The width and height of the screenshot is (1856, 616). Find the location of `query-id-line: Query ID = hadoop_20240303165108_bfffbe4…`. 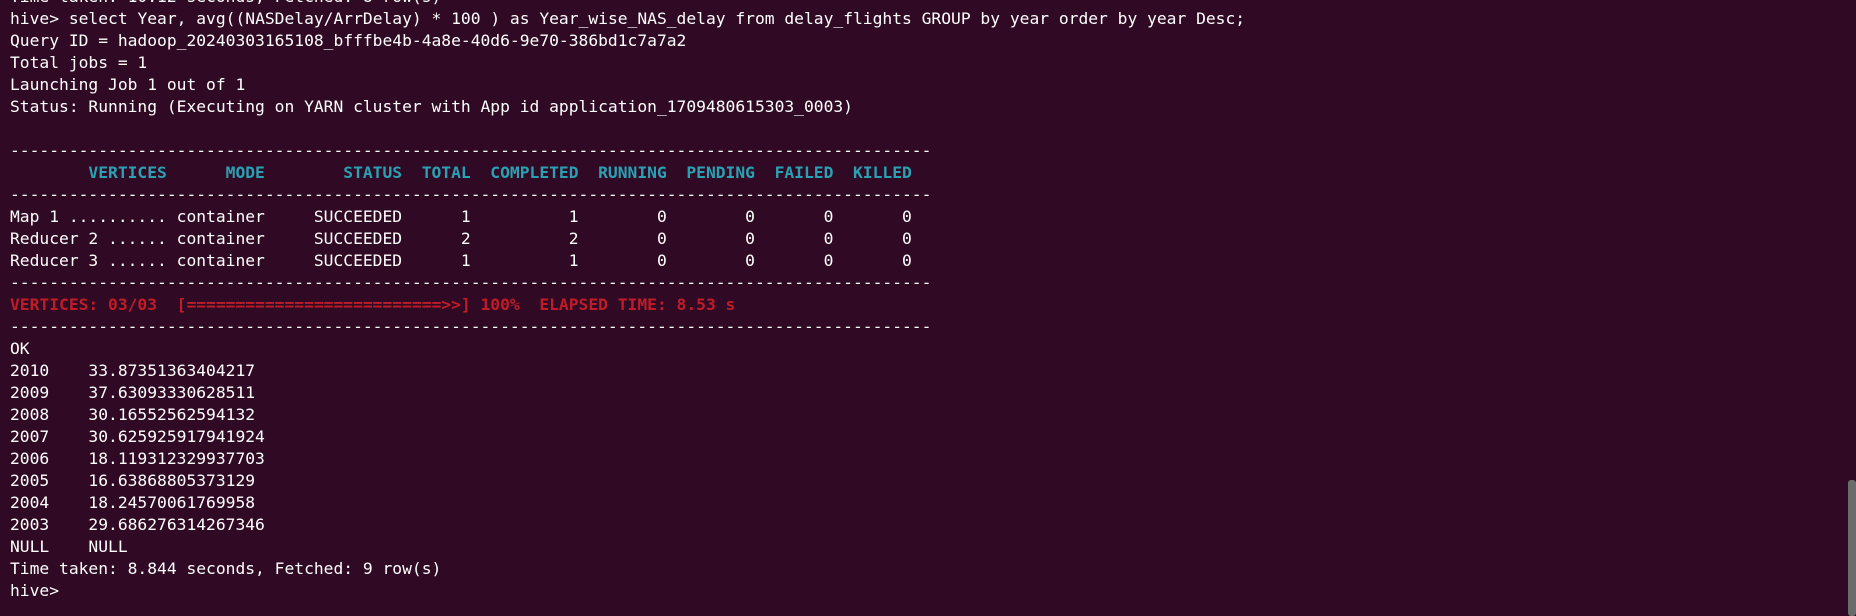

query-id-line: Query ID = hadoop_20240303165108_bfffbe4… is located at coordinates (348, 40).